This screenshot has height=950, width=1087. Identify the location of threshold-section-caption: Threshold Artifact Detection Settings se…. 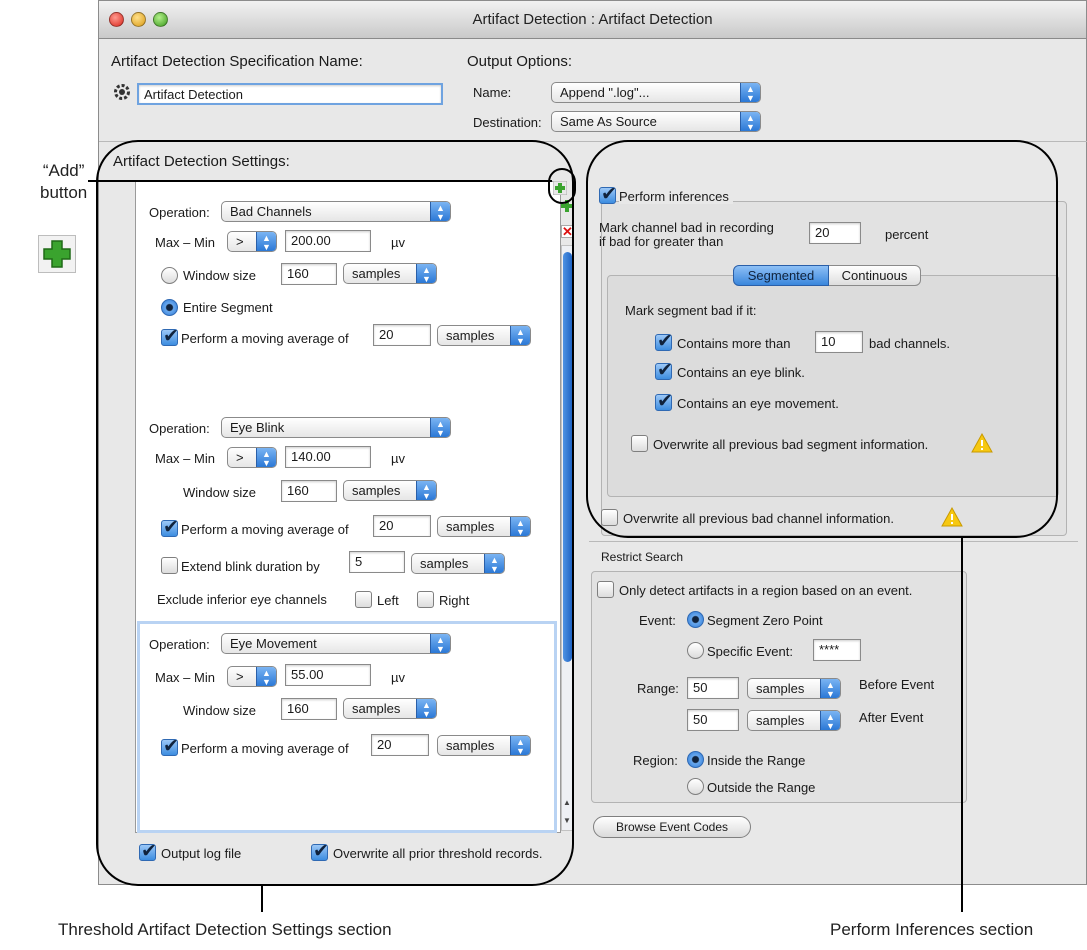
(225, 929).